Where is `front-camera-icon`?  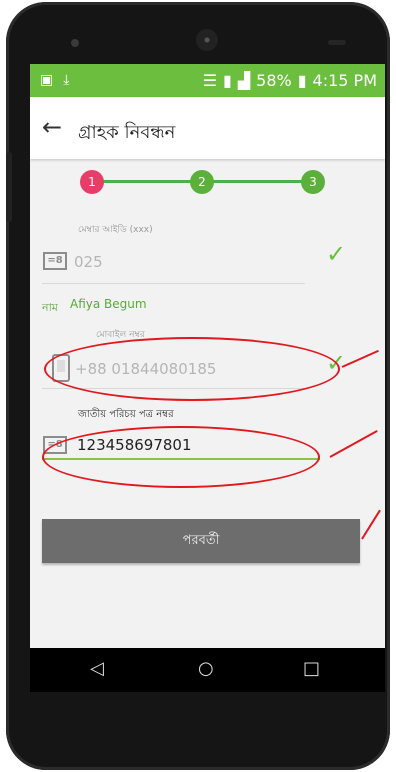 front-camera-icon is located at coordinates (75, 43).